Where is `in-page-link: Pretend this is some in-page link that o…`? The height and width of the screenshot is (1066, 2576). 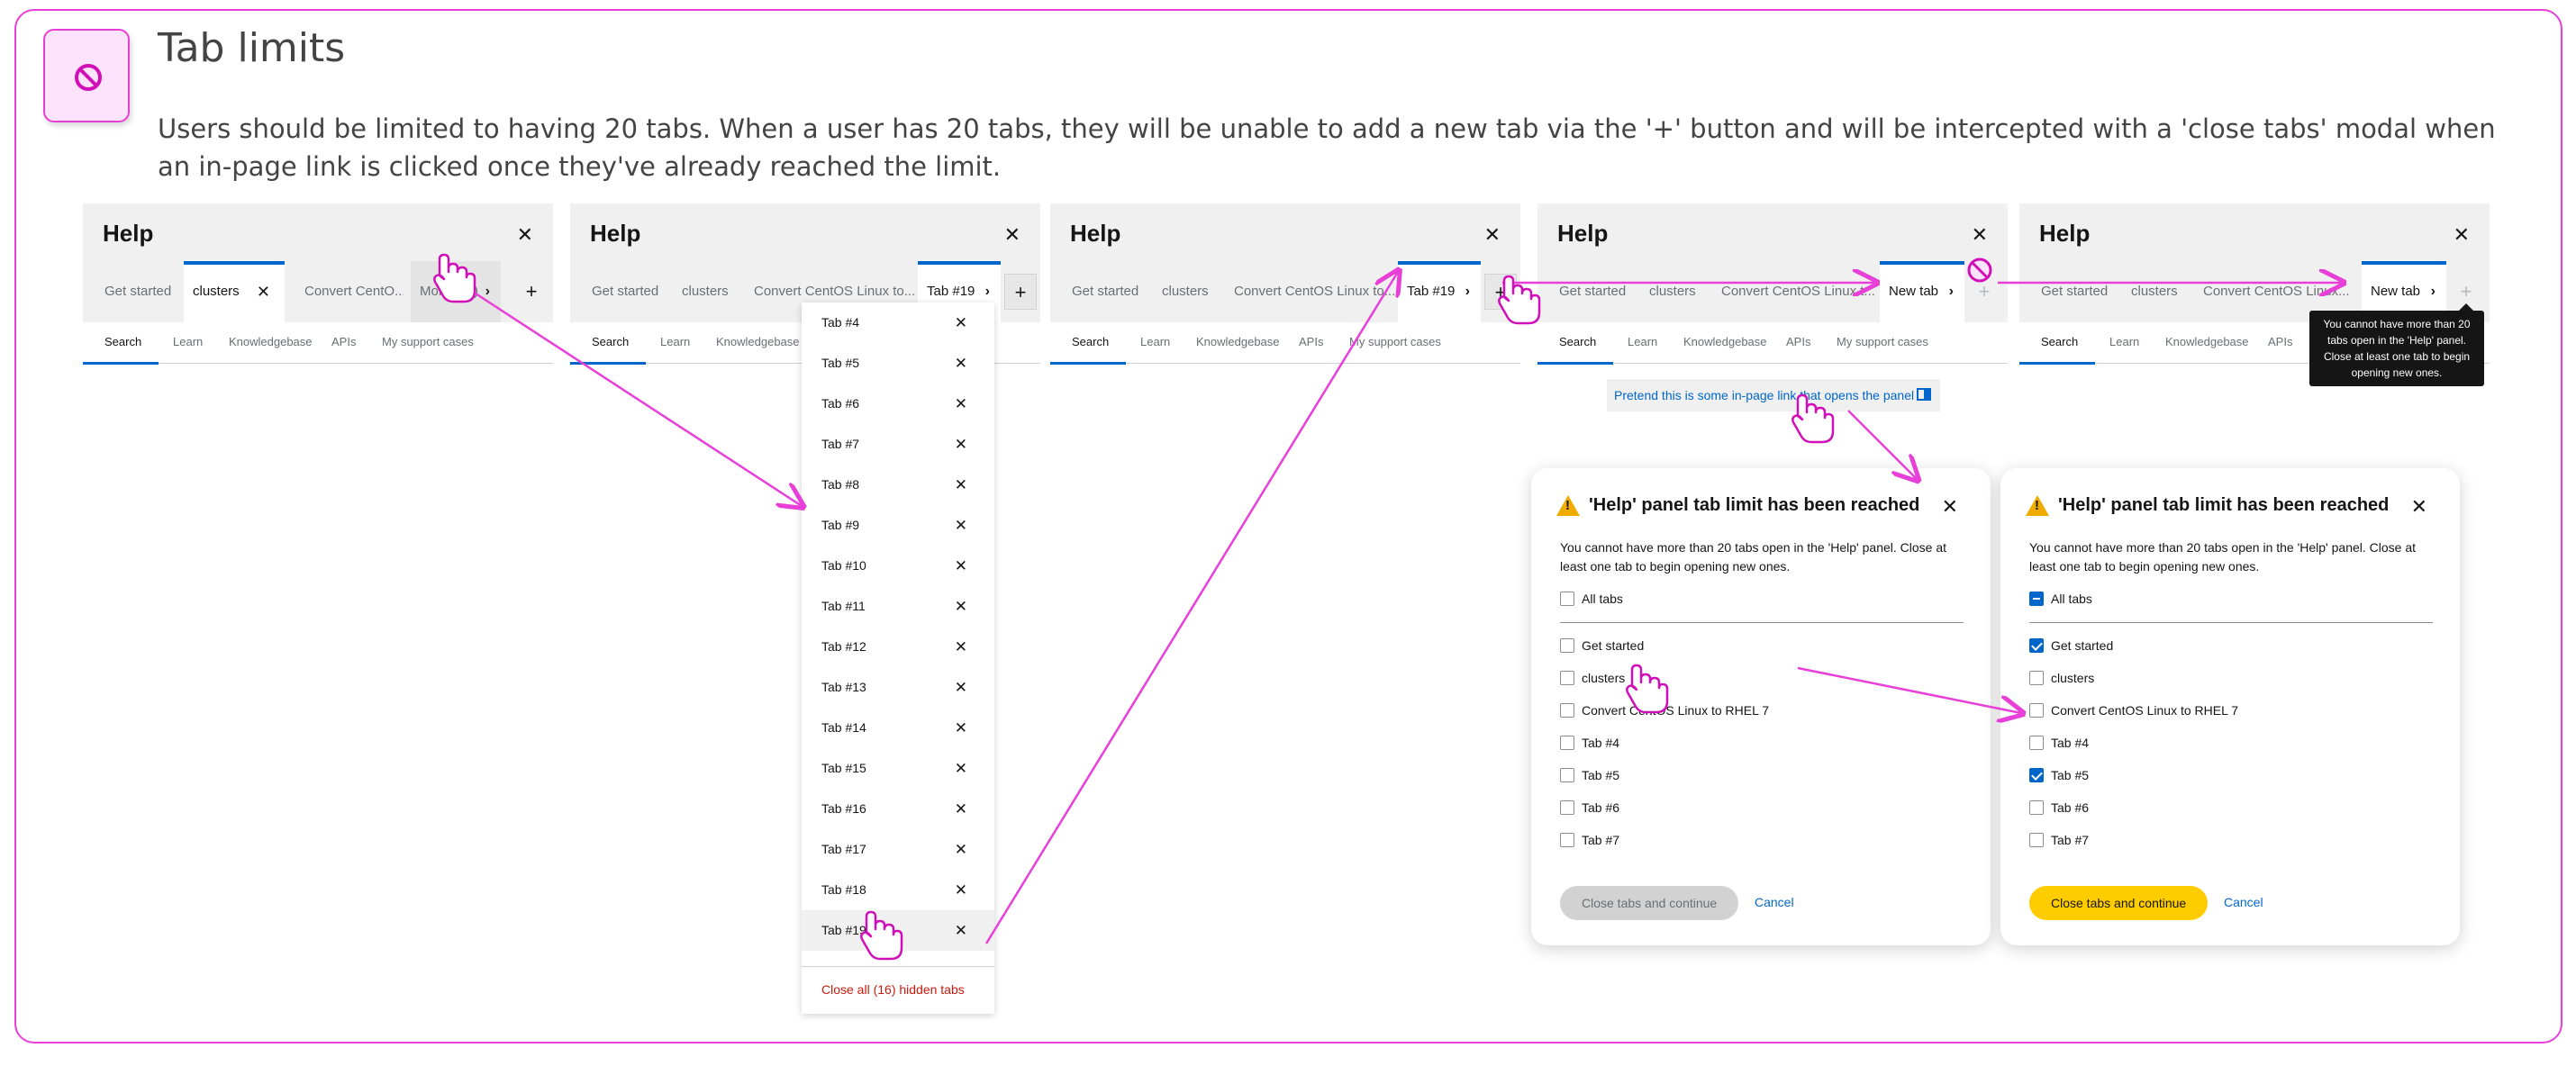
in-page-link: Pretend this is some in-page link that o… is located at coordinates (1773, 395).